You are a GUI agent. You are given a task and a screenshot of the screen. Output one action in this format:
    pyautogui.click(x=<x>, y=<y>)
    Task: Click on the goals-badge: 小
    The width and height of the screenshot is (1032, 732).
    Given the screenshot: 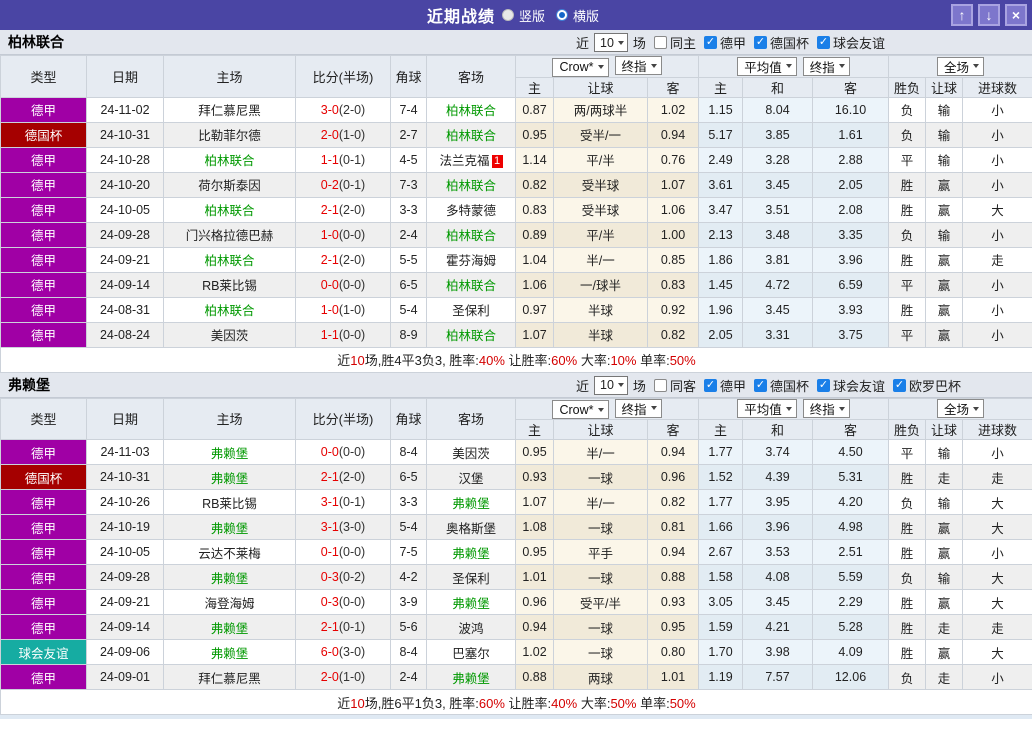 What is the action you would take?
    pyautogui.click(x=996, y=309)
    